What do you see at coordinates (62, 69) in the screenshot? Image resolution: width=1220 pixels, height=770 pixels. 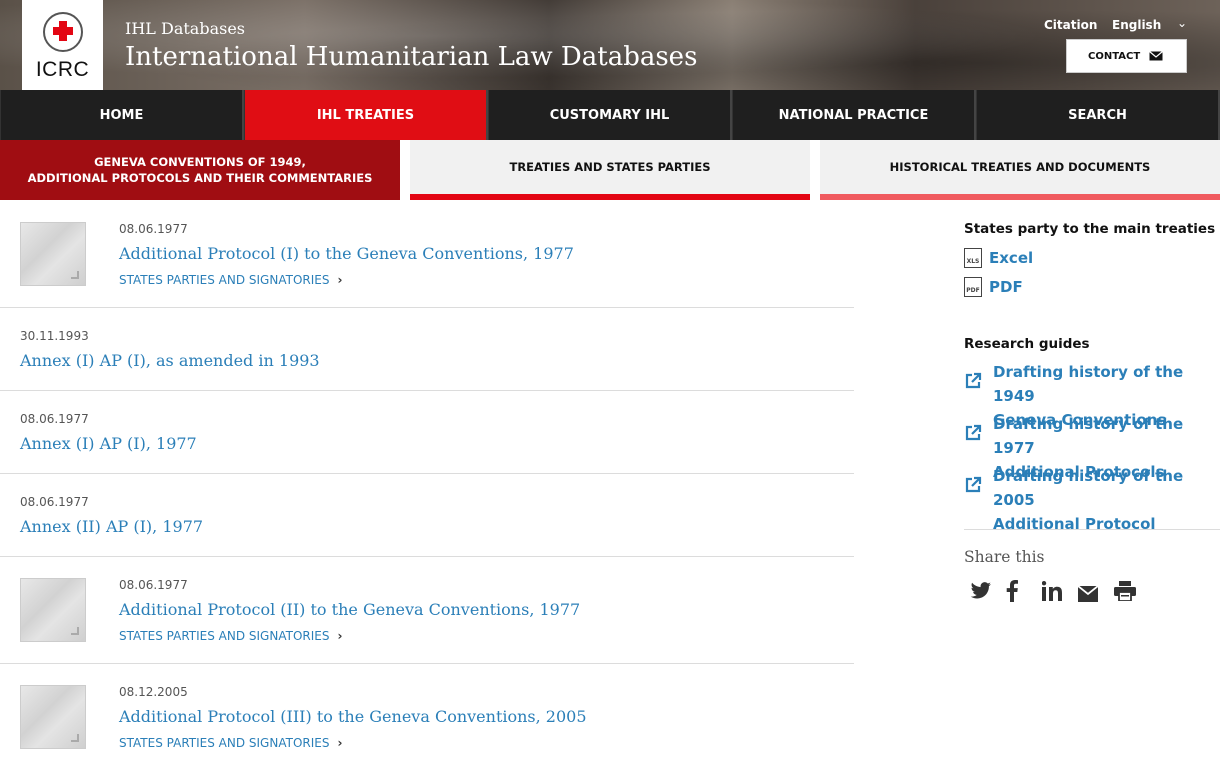 I see `logo-text: ICRC` at bounding box center [62, 69].